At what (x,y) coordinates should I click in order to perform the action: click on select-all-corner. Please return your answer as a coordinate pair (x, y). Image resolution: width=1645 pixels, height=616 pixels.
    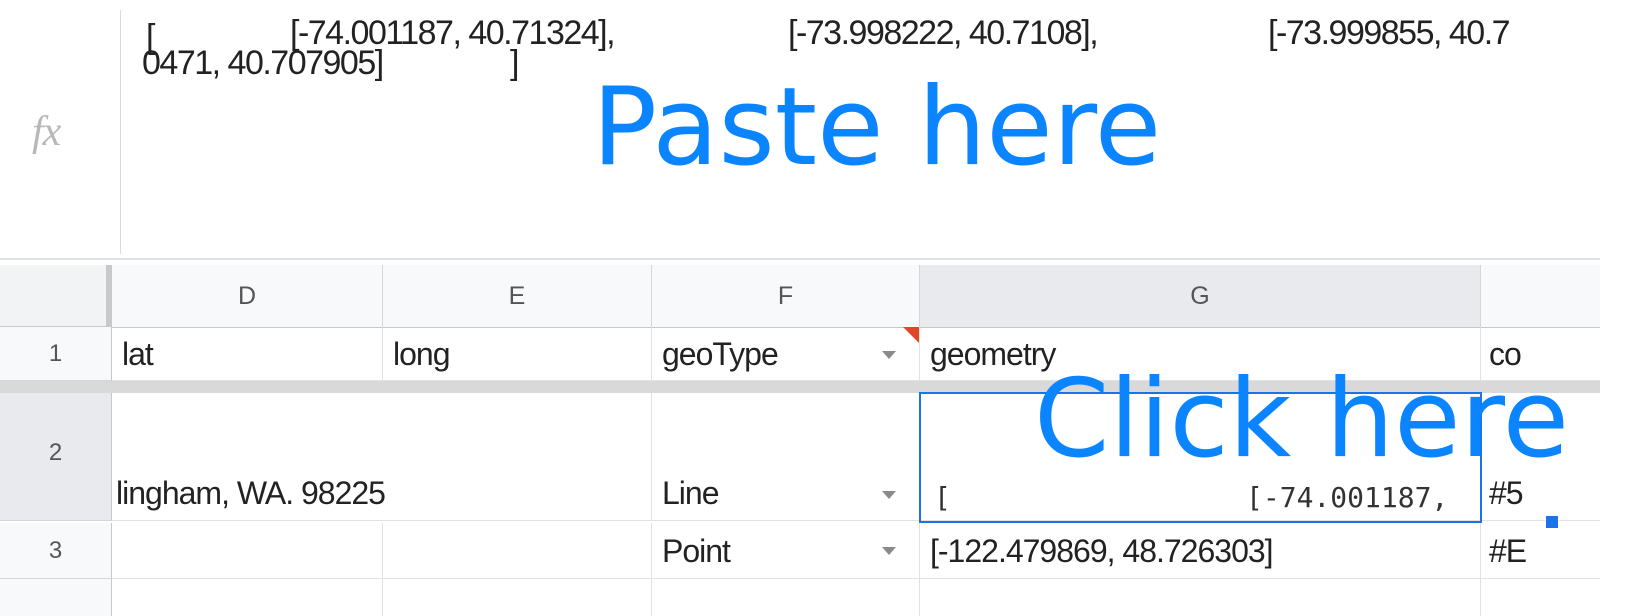
    Looking at the image, I should click on (56, 296).